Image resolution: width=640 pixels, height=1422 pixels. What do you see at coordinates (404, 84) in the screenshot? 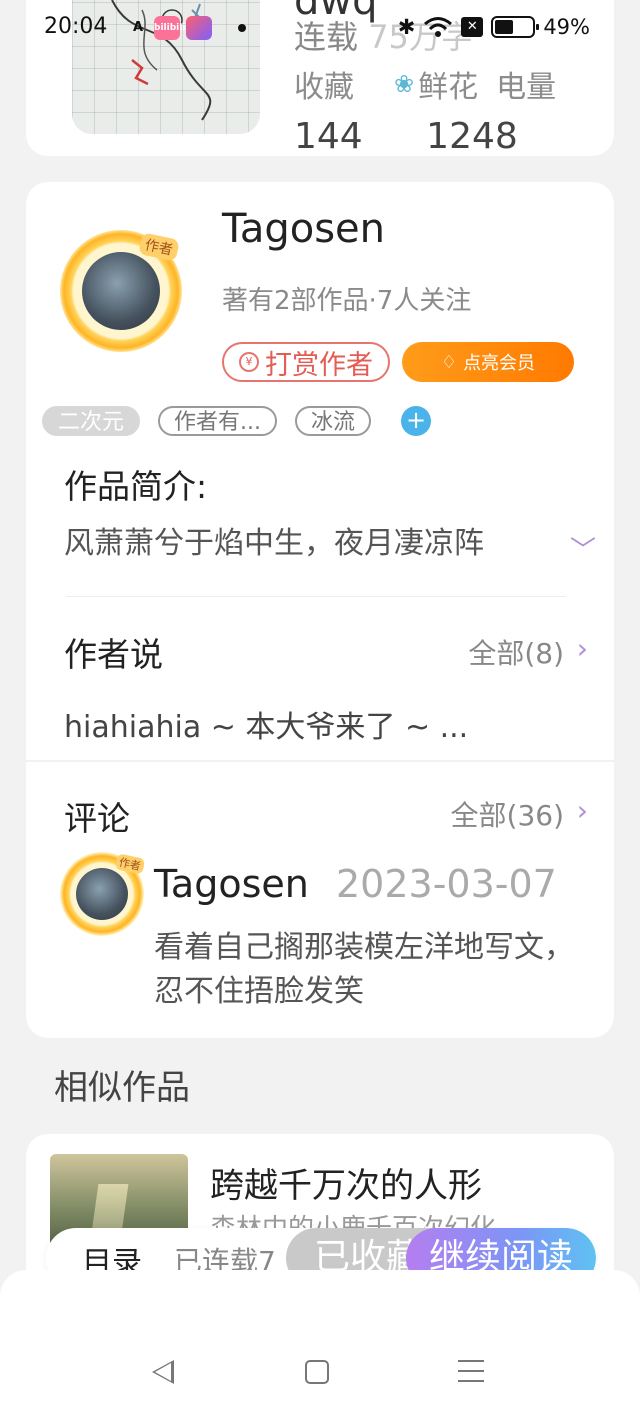
I see `flower-icon: ❀` at bounding box center [404, 84].